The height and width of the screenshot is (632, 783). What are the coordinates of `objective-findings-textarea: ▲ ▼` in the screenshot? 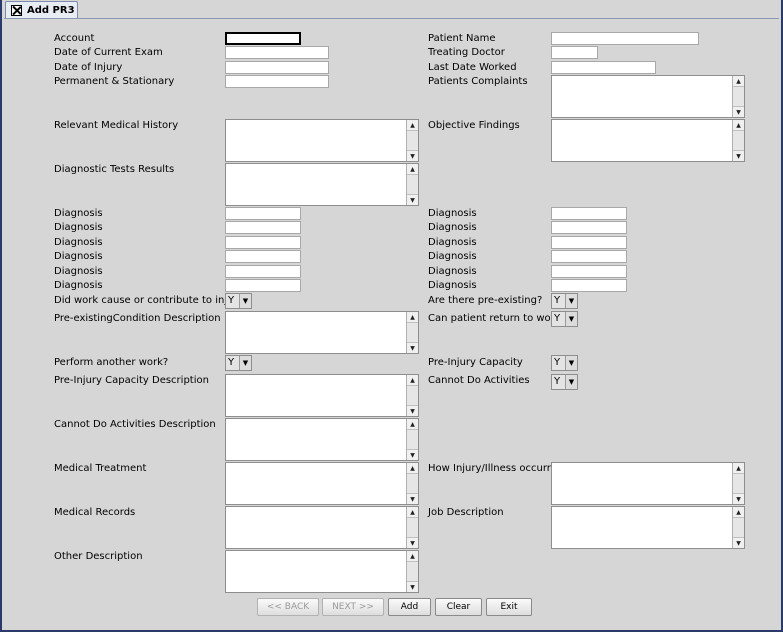 It's located at (648, 140).